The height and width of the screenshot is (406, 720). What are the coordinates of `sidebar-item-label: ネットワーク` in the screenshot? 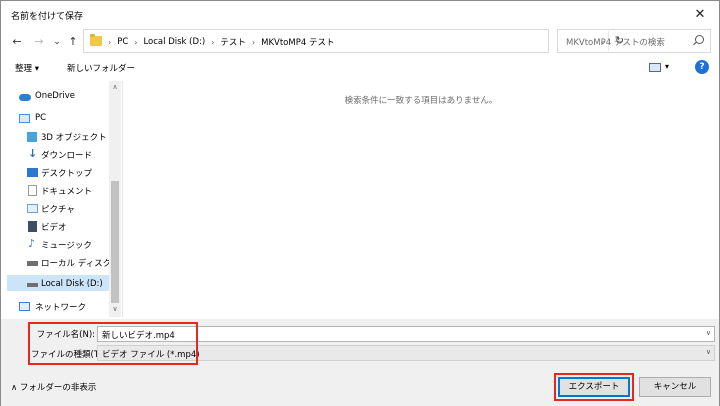 It's located at (61, 308).